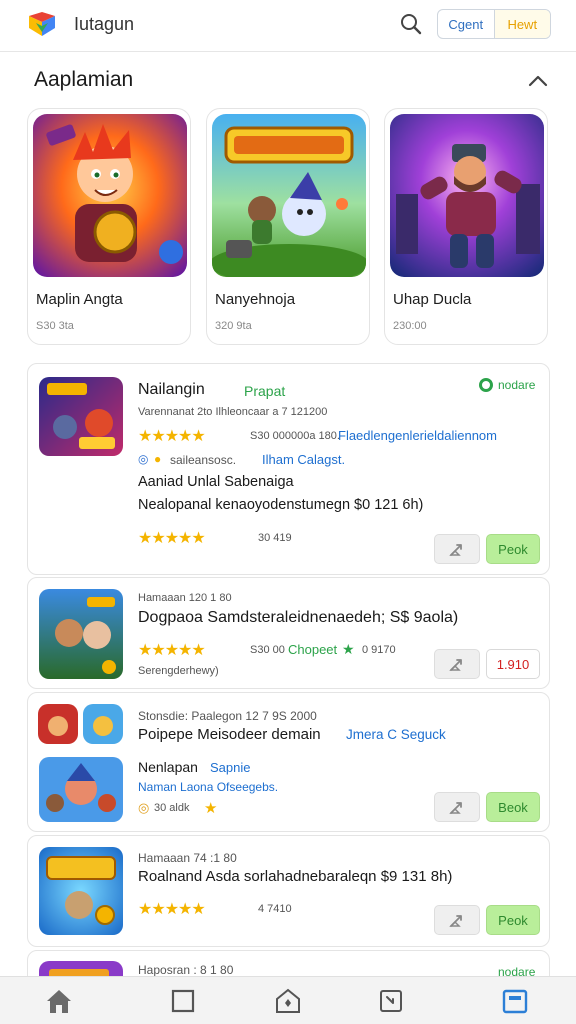  Describe the element at coordinates (267, 650) in the screenshot. I see `rating-text: S30 00` at that location.